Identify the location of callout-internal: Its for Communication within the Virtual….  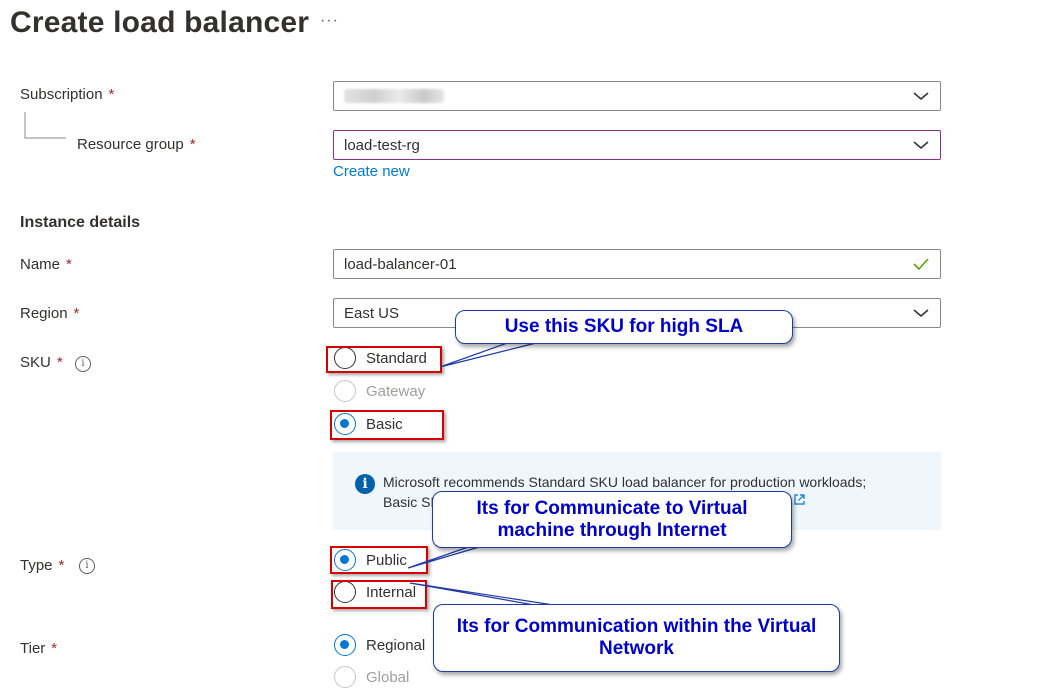
(636, 638).